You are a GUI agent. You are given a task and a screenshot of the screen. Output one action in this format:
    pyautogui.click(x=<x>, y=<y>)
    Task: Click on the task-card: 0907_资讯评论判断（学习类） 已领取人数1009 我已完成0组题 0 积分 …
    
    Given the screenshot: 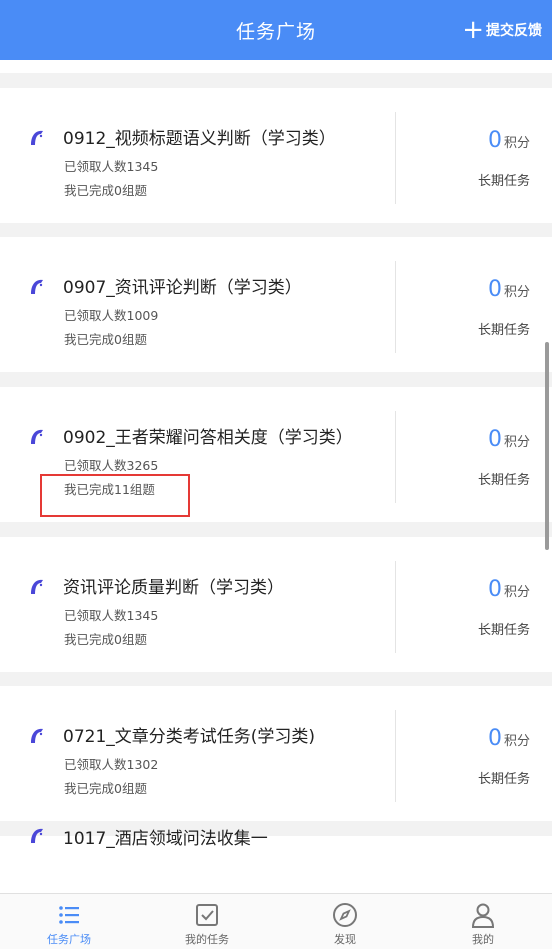 What is the action you would take?
    pyautogui.click(x=276, y=304)
    